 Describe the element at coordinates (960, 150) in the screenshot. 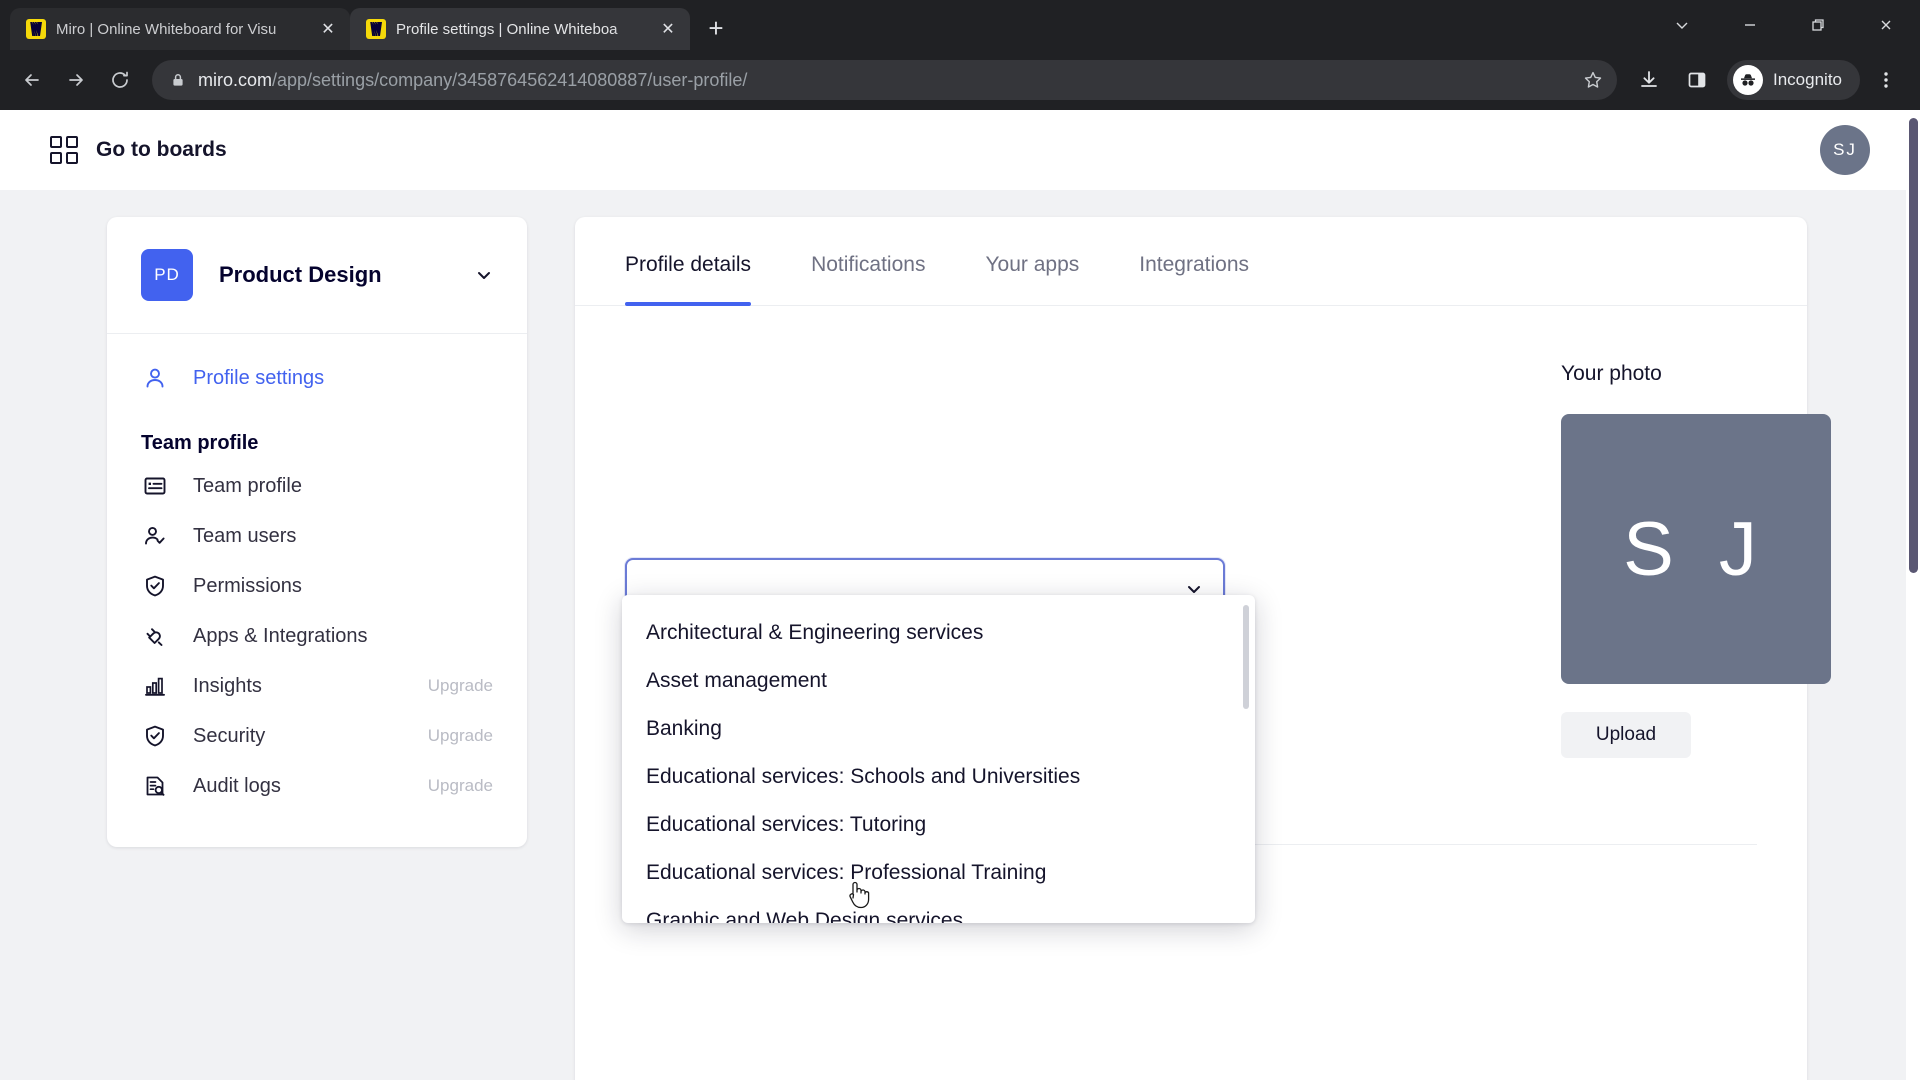

I see `app-header: Go to boards SJ` at that location.